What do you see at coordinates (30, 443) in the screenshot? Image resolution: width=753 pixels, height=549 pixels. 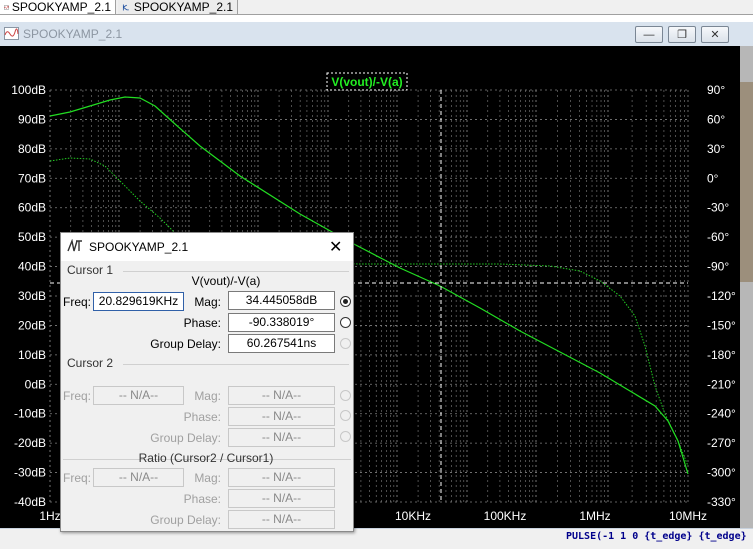 I see `y-tick-label: -20dB` at bounding box center [30, 443].